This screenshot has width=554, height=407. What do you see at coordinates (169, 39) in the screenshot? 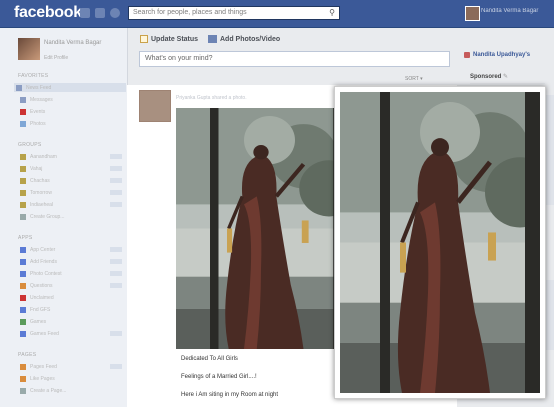
I see `update-status-tab: Update Status` at bounding box center [169, 39].